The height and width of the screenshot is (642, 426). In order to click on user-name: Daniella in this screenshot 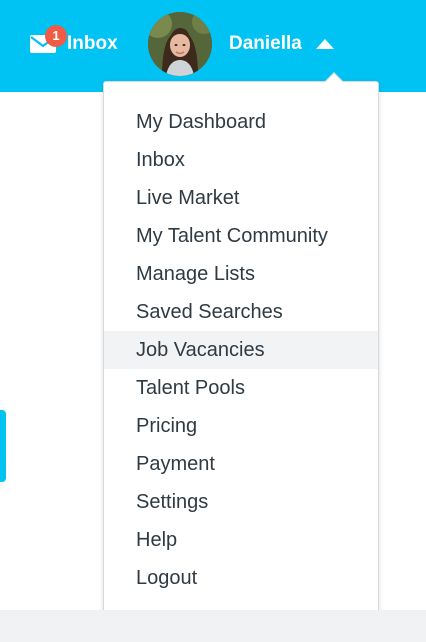, I will do `click(265, 43)`.